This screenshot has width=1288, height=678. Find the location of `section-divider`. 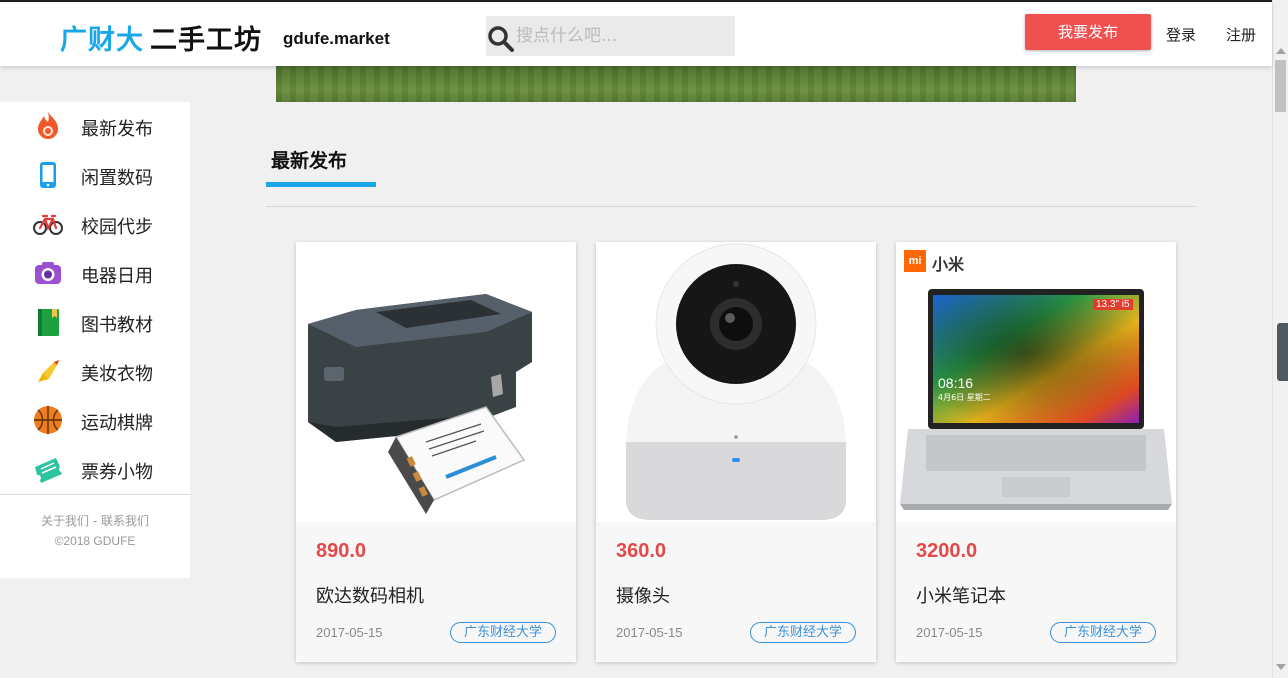

section-divider is located at coordinates (731, 206).